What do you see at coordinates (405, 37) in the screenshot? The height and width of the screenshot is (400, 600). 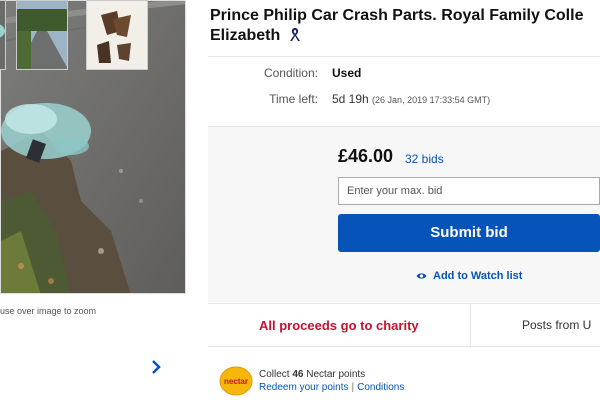 I see `listing-title-line-2: Elizabeth` at bounding box center [405, 37].